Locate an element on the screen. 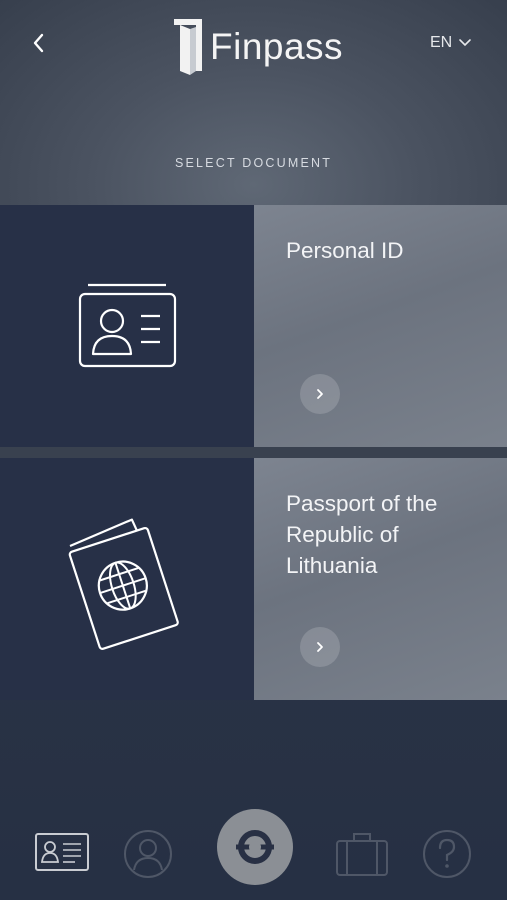  nav-scan-button is located at coordinates (255, 847).